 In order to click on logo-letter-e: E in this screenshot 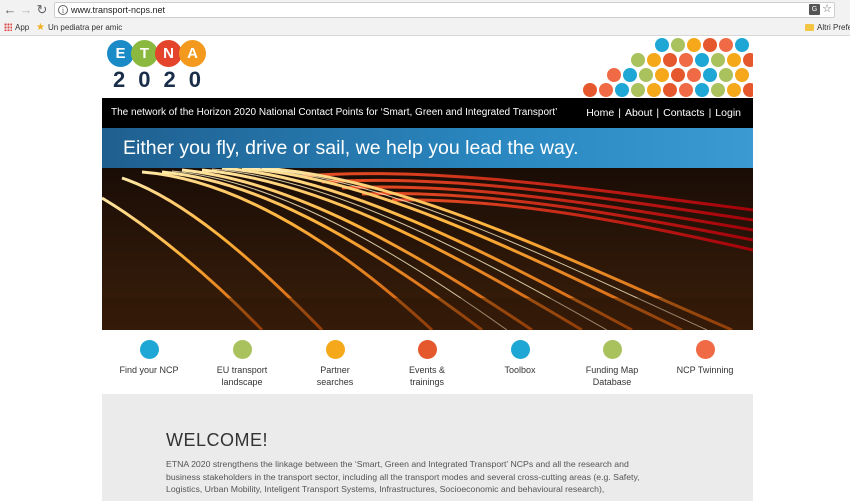, I will do `click(120, 53)`.